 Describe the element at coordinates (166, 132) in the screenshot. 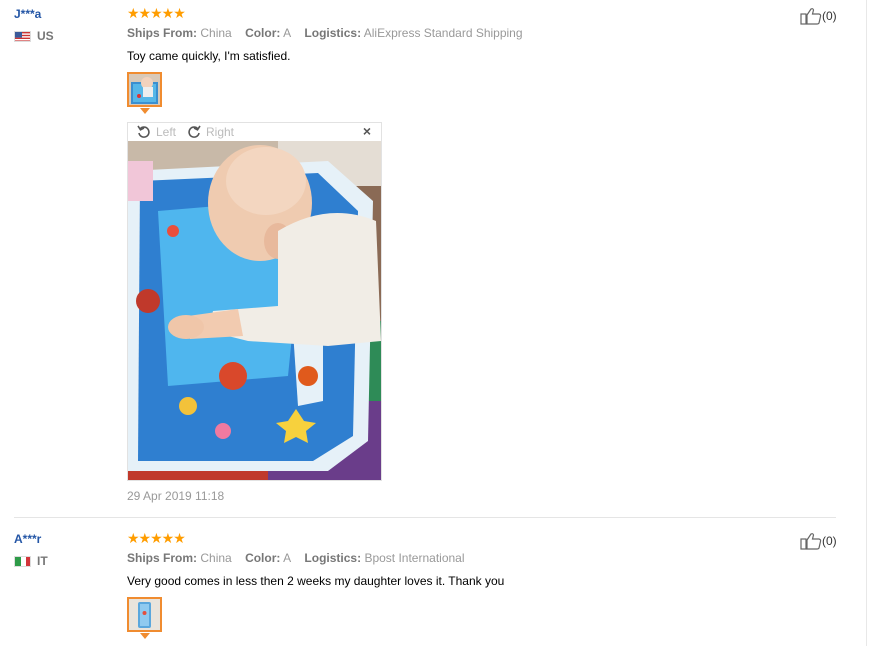

I see `rotate-left-label: Left` at that location.